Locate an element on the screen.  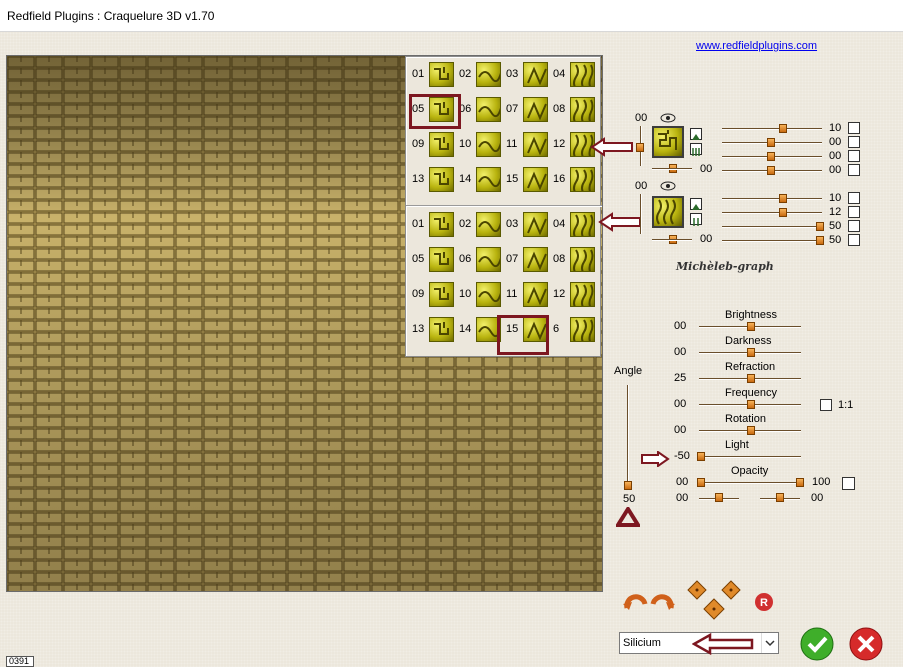
bottom-pattern-07: 07 is located at coordinates (525, 260).